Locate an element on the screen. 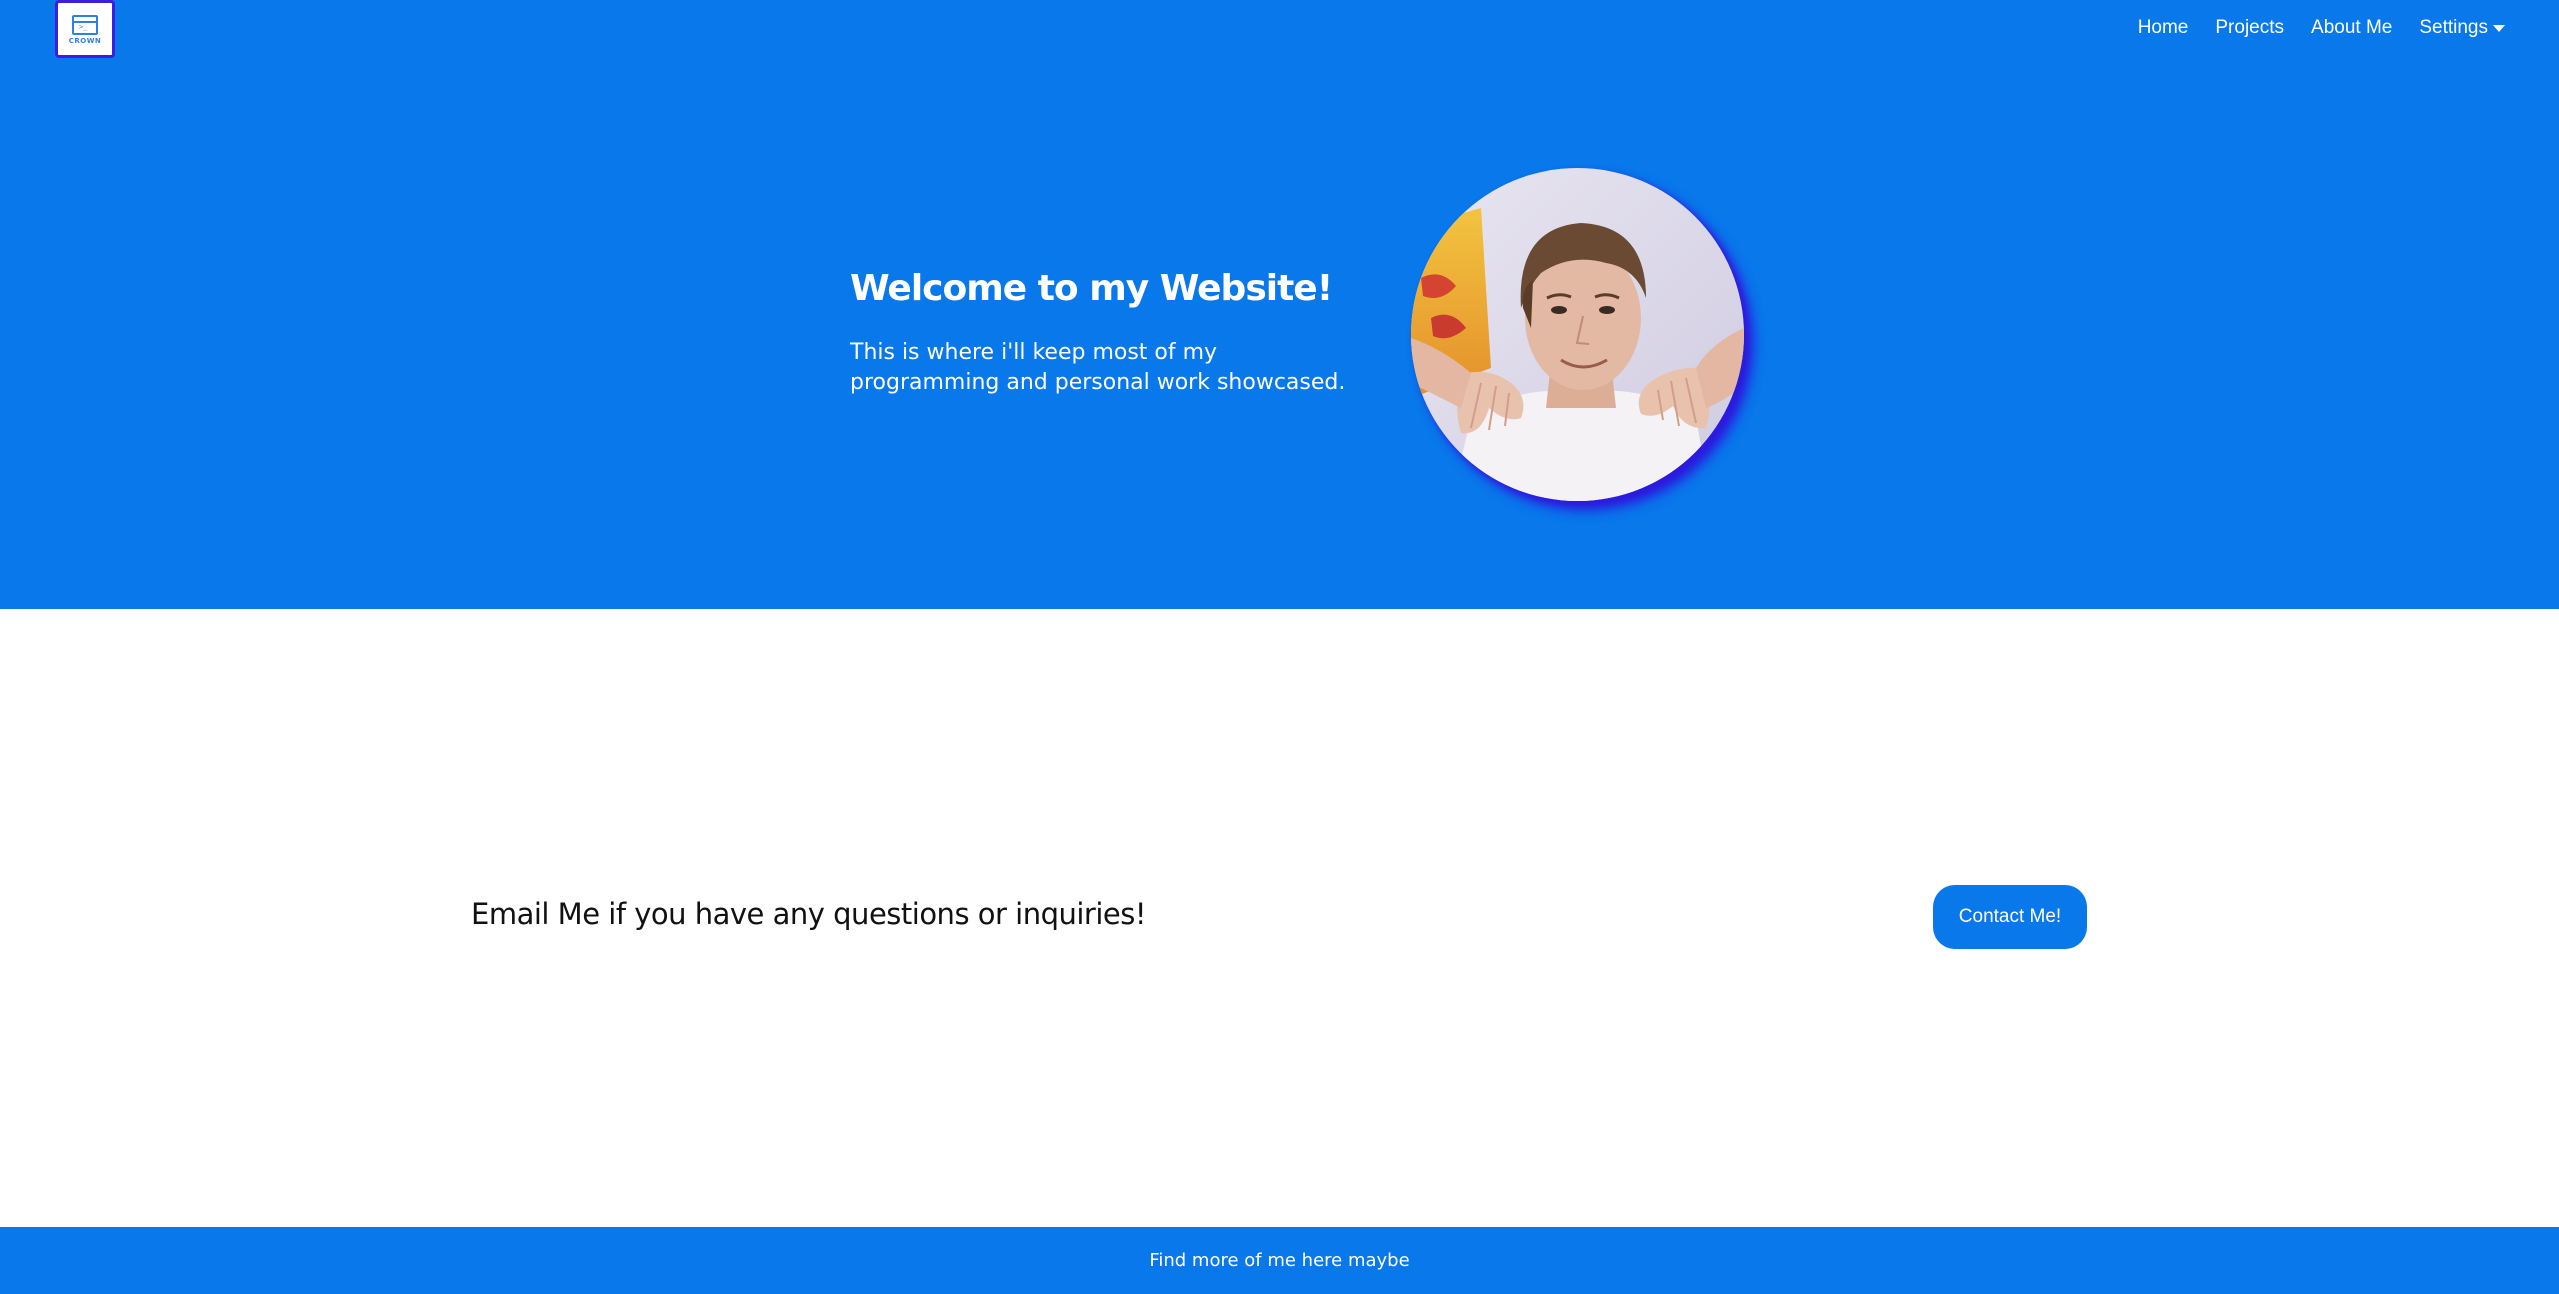 Image resolution: width=2559 pixels, height=1294 pixels. footer-link-text: Find more of me here maybe is located at coordinates (1279, 1260).